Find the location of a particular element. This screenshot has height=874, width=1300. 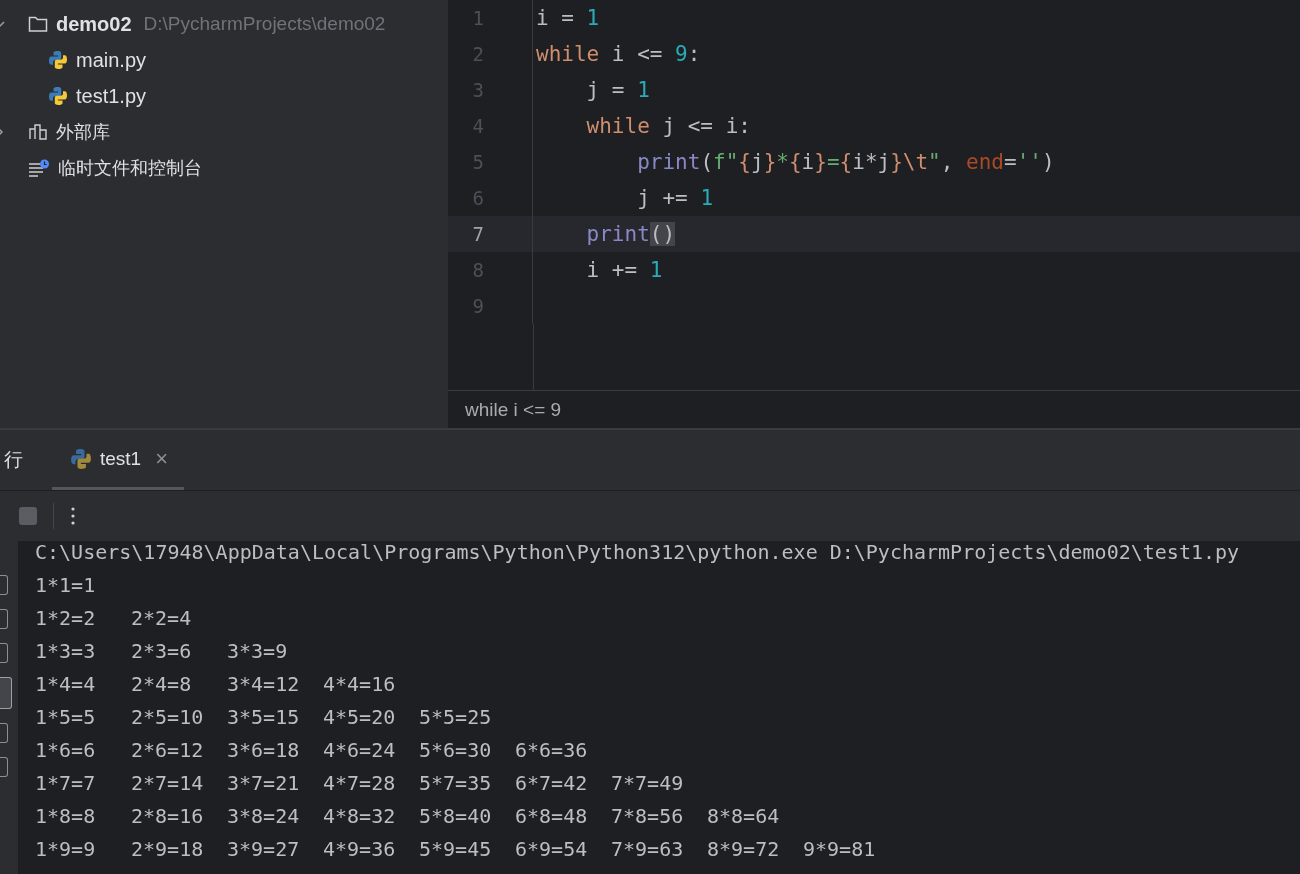

console-output: 4*5=20 is located at coordinates (360, 718).